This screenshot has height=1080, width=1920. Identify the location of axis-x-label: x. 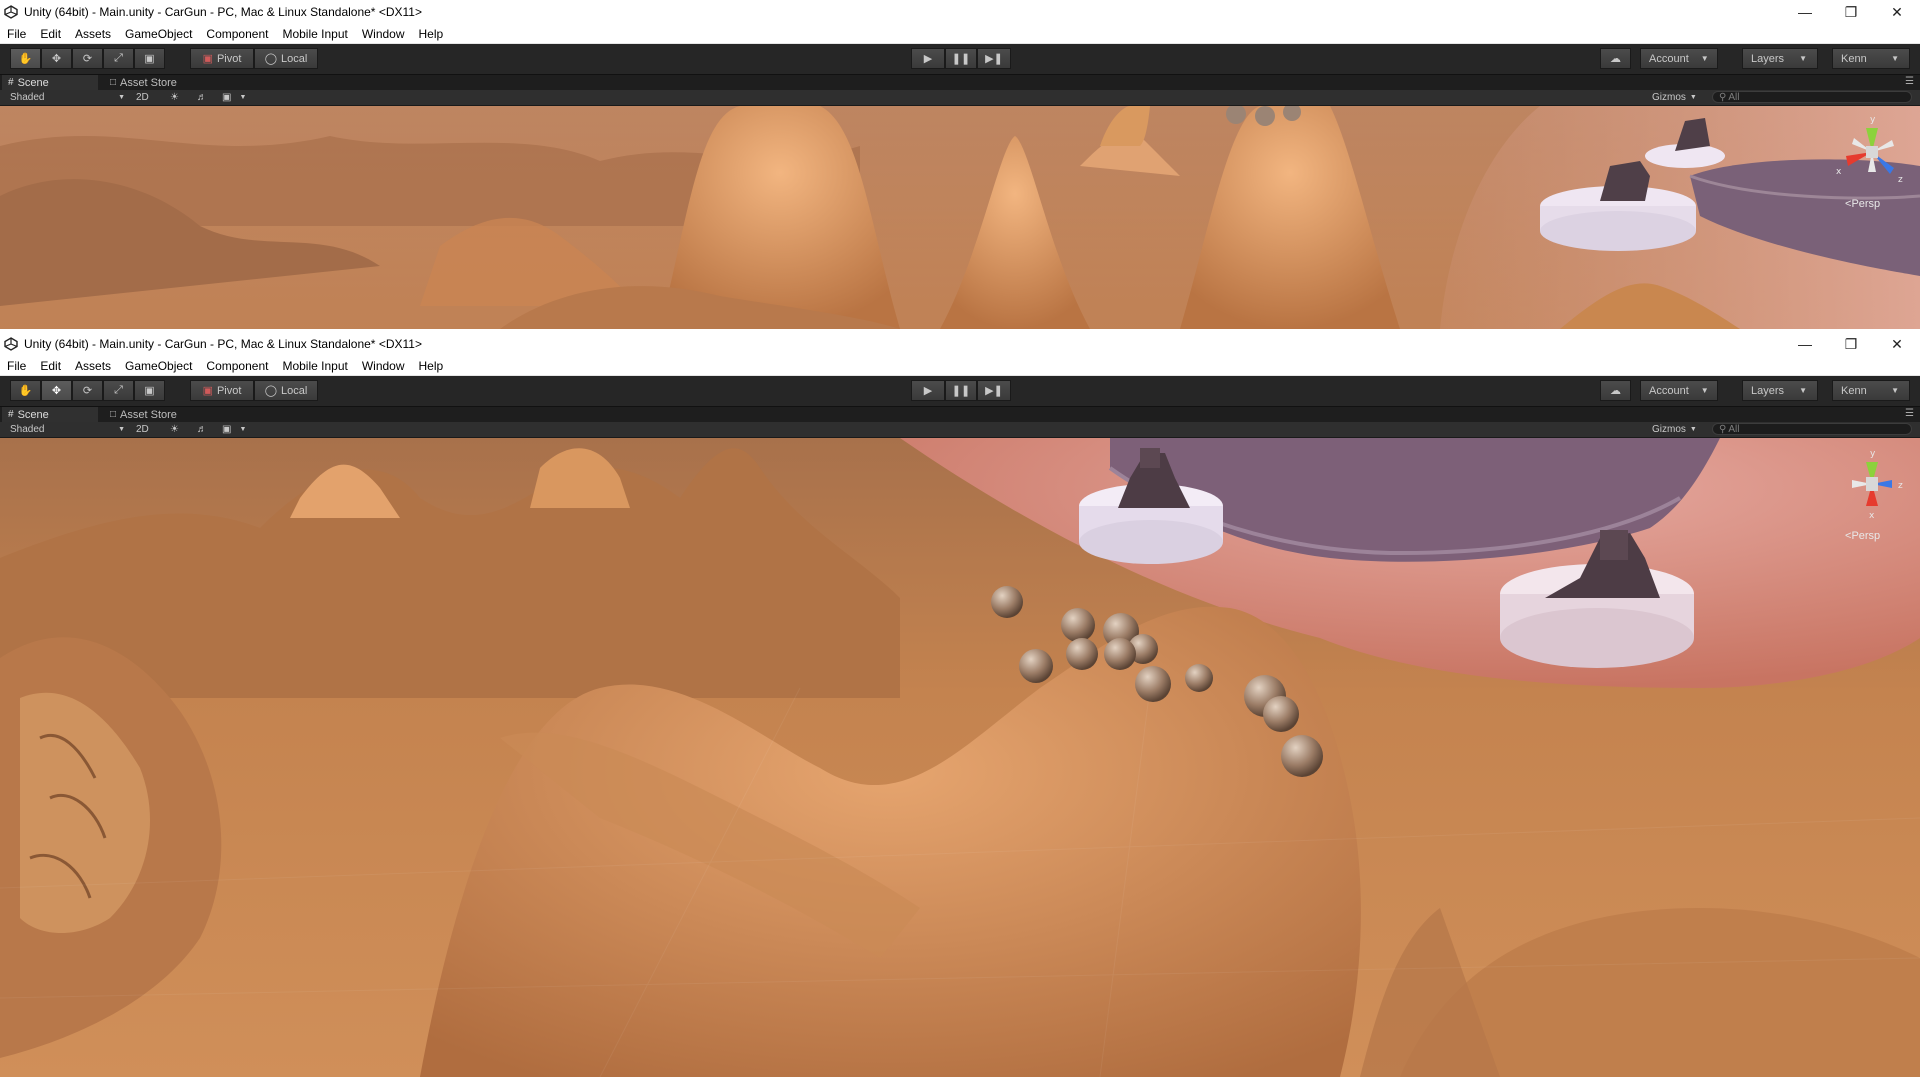
(1872, 516).